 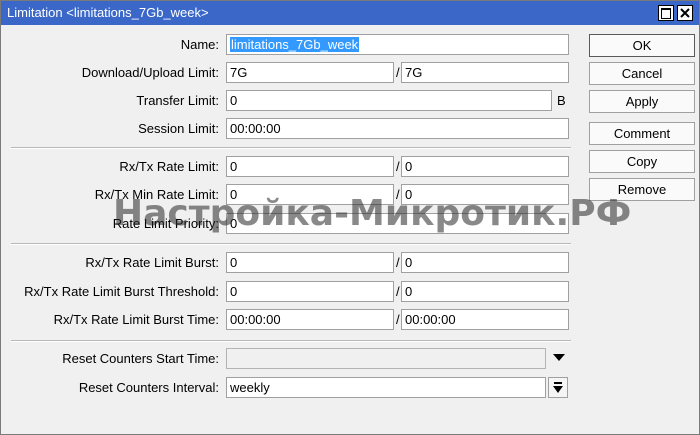 I want to click on burst-threshold-tx-input: 0, so click(x=485, y=291).